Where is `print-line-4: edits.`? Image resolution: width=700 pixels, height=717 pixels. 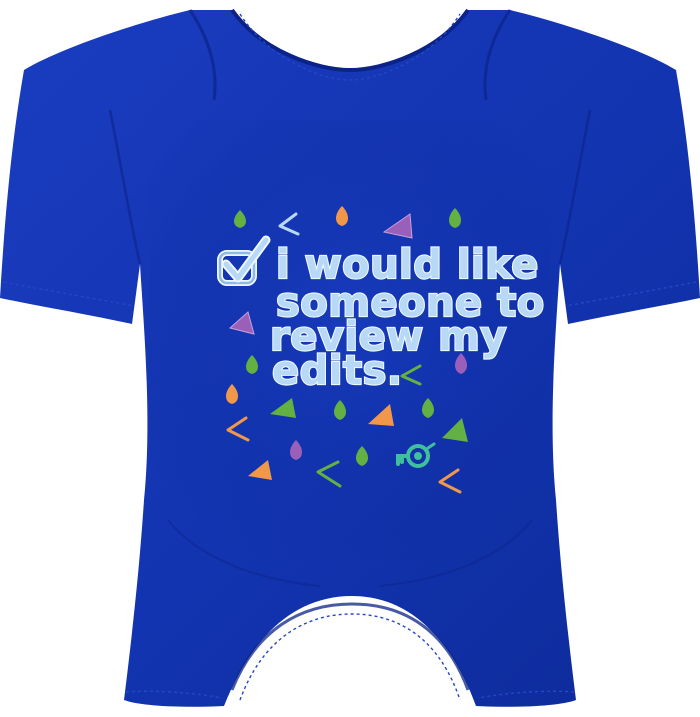 print-line-4: edits. is located at coordinates (337, 371).